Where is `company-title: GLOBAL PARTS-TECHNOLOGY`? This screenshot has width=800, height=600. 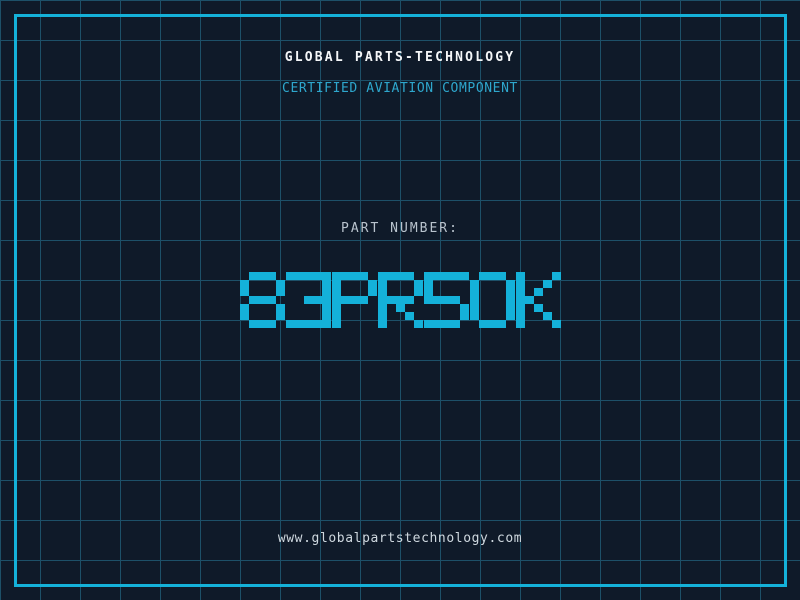 company-title: GLOBAL PARTS-TECHNOLOGY is located at coordinates (400, 57).